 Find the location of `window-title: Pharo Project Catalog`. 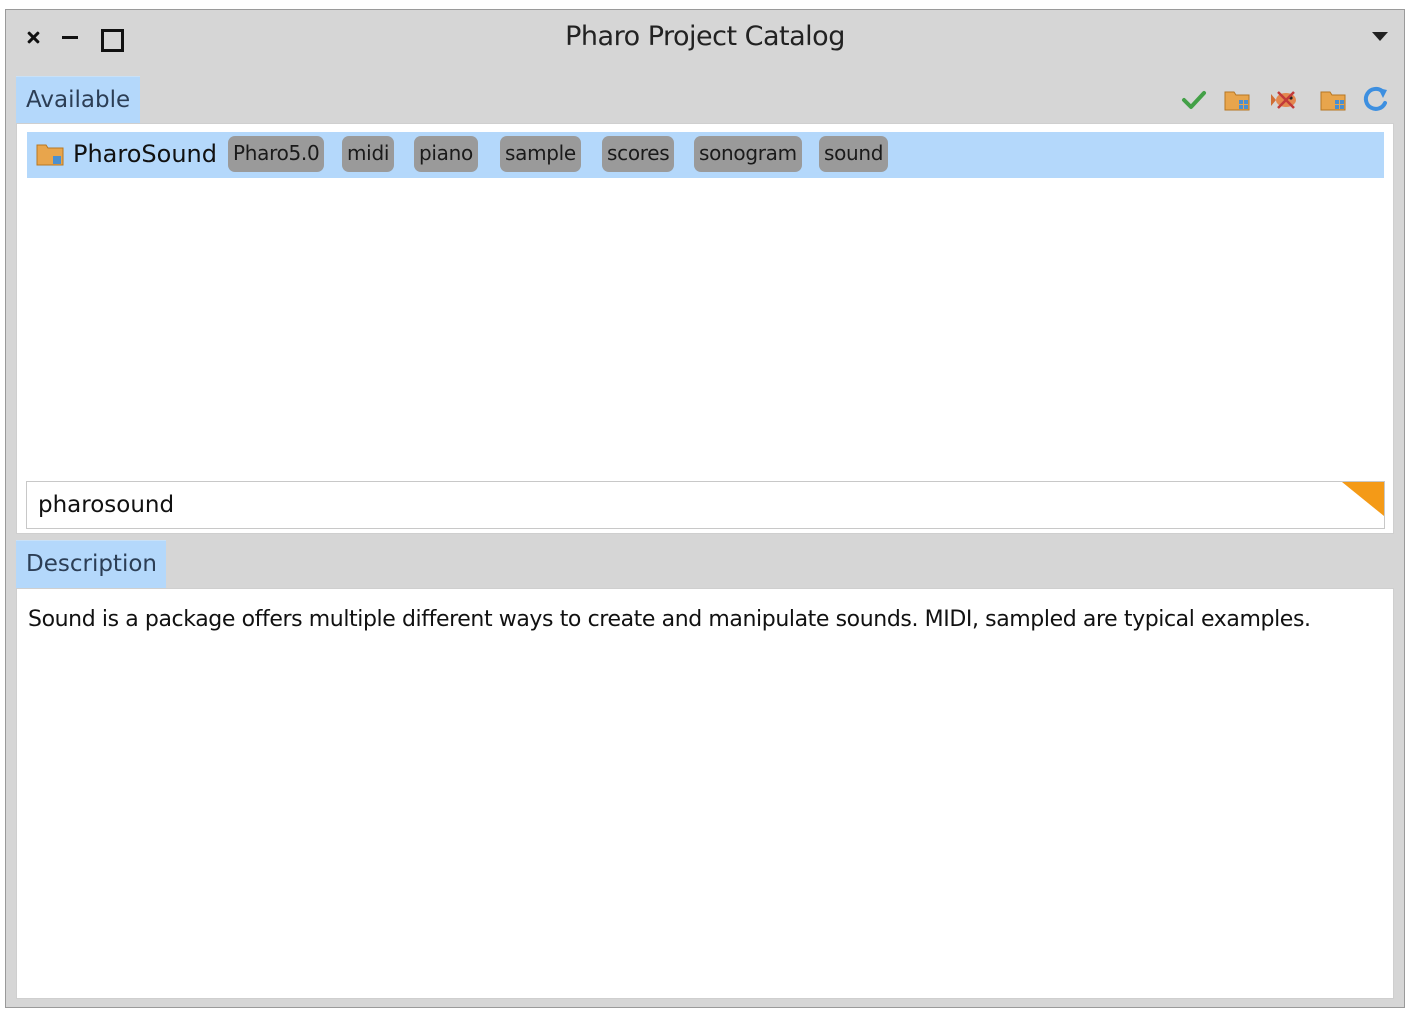

window-title: Pharo Project Catalog is located at coordinates (705, 36).